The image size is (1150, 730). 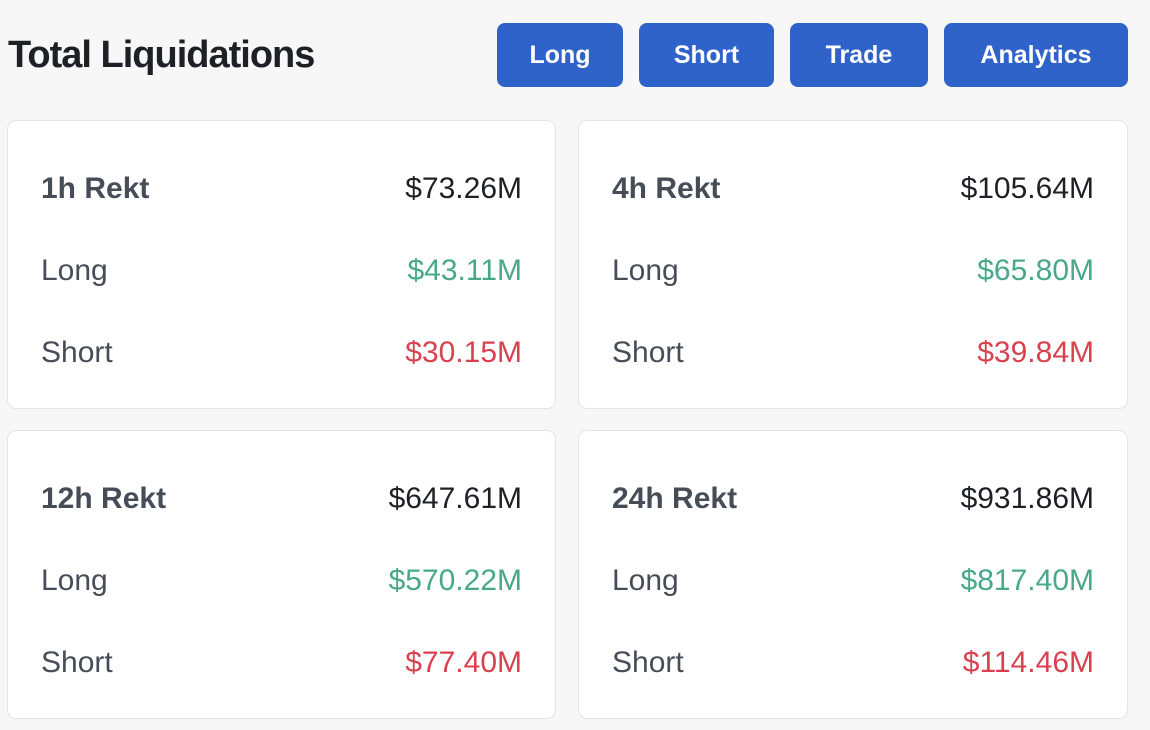 What do you see at coordinates (853, 663) in the screenshot?
I see `card-short-row: Short $114.46M` at bounding box center [853, 663].